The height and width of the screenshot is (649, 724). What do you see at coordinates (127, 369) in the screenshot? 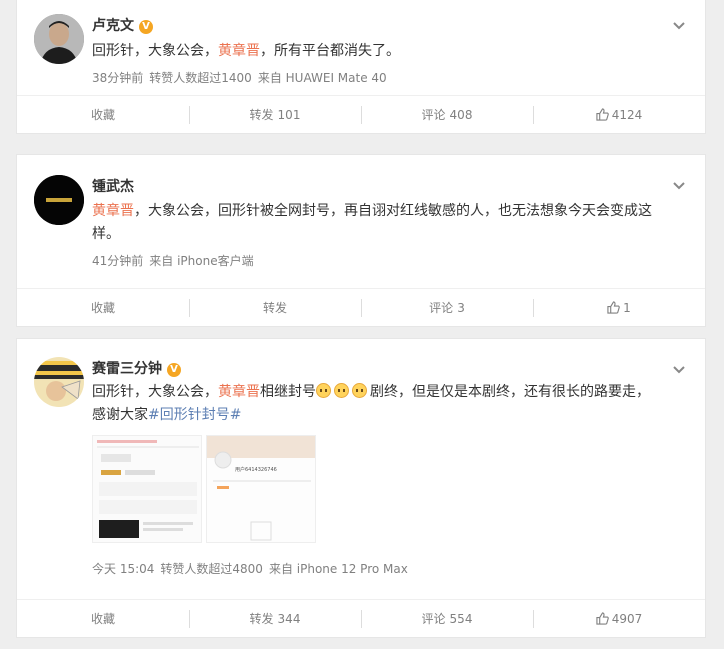
I see `user-name-text: 赛雷三分钟` at bounding box center [127, 369].